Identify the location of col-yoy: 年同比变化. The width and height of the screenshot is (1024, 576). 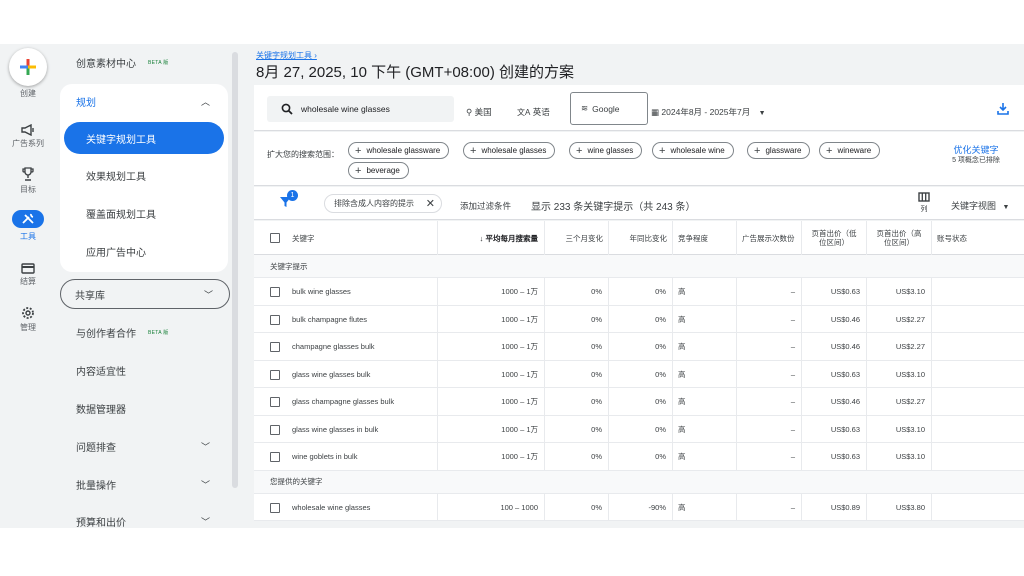
(641, 238).